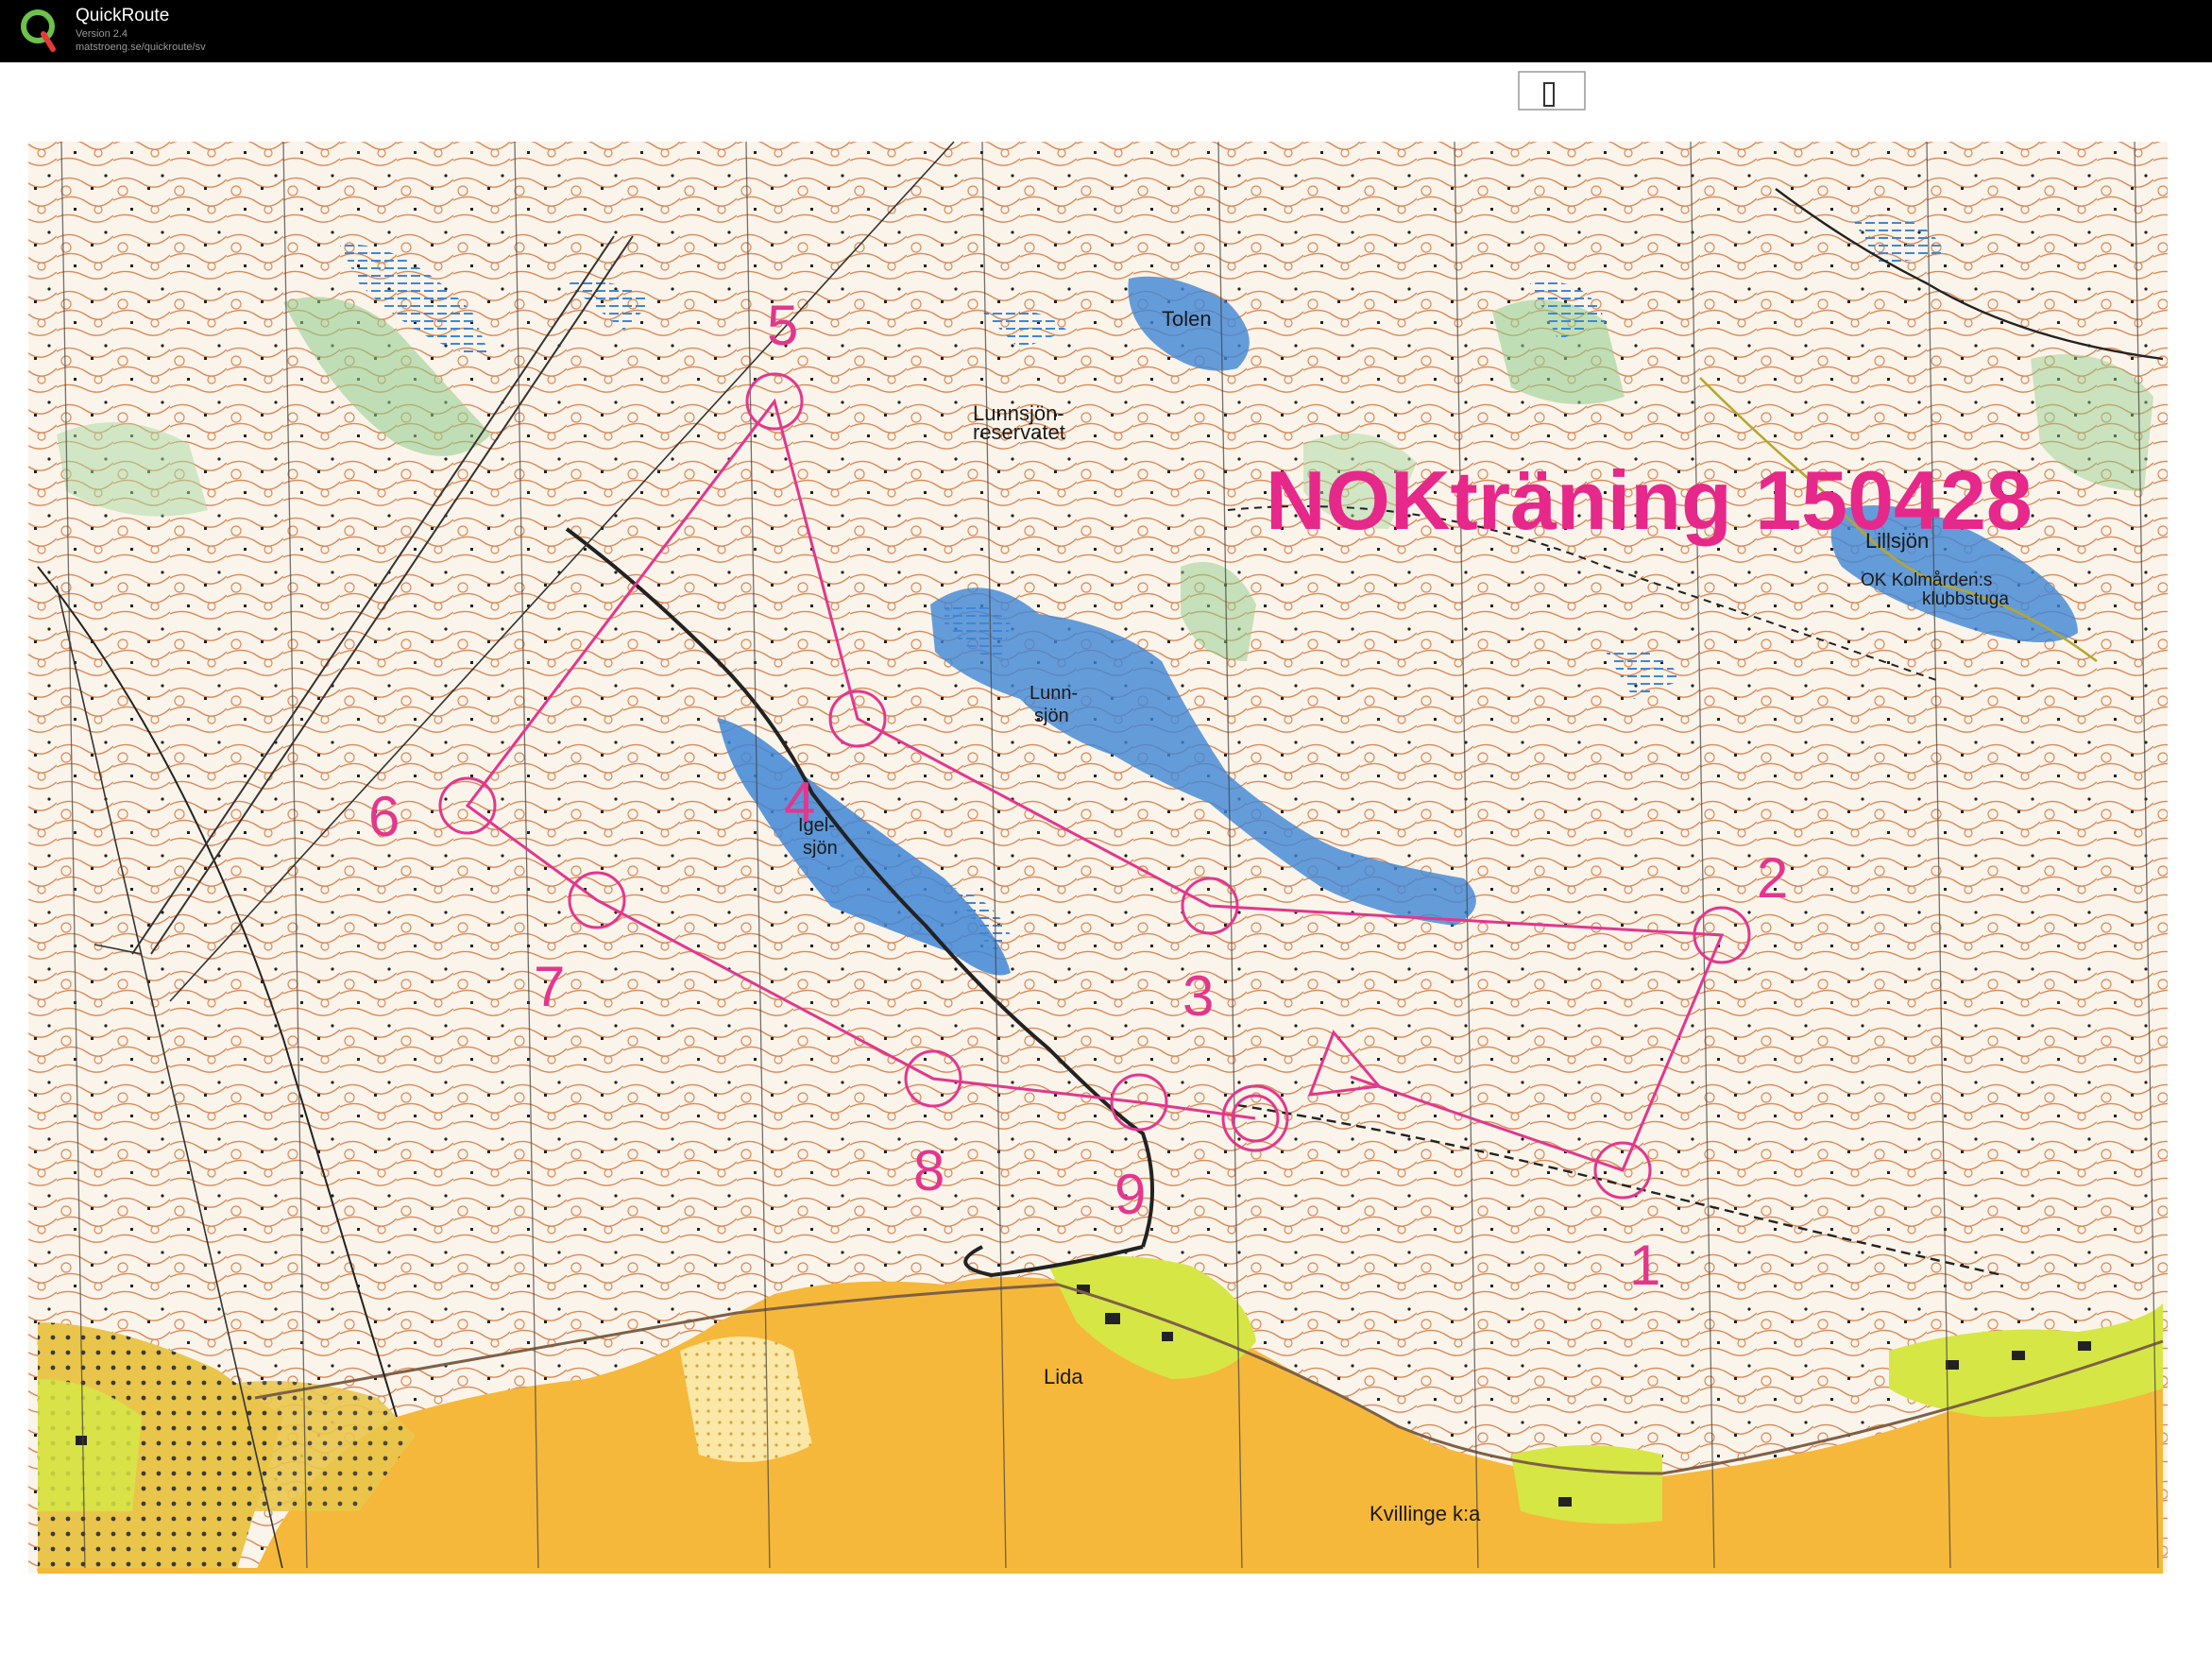  What do you see at coordinates (1926, 580) in the screenshot?
I see `label-klubbstuga-1: OK Kolmården:s` at bounding box center [1926, 580].